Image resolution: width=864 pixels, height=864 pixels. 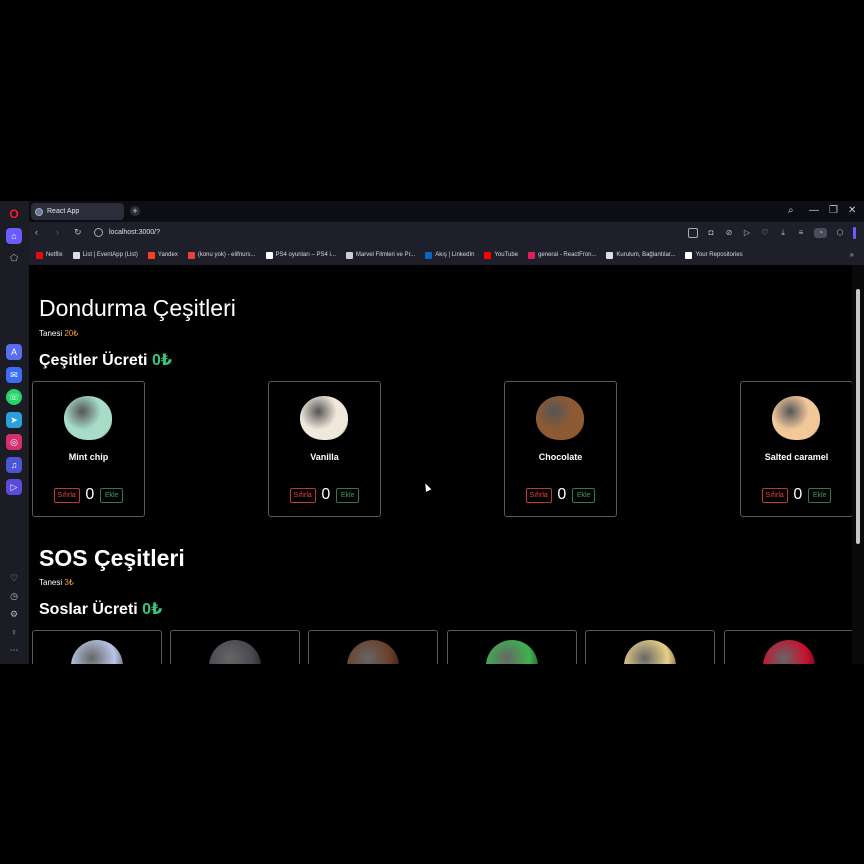 What do you see at coordinates (852, 210) in the screenshot?
I see `close-icon: ✕` at bounding box center [852, 210].